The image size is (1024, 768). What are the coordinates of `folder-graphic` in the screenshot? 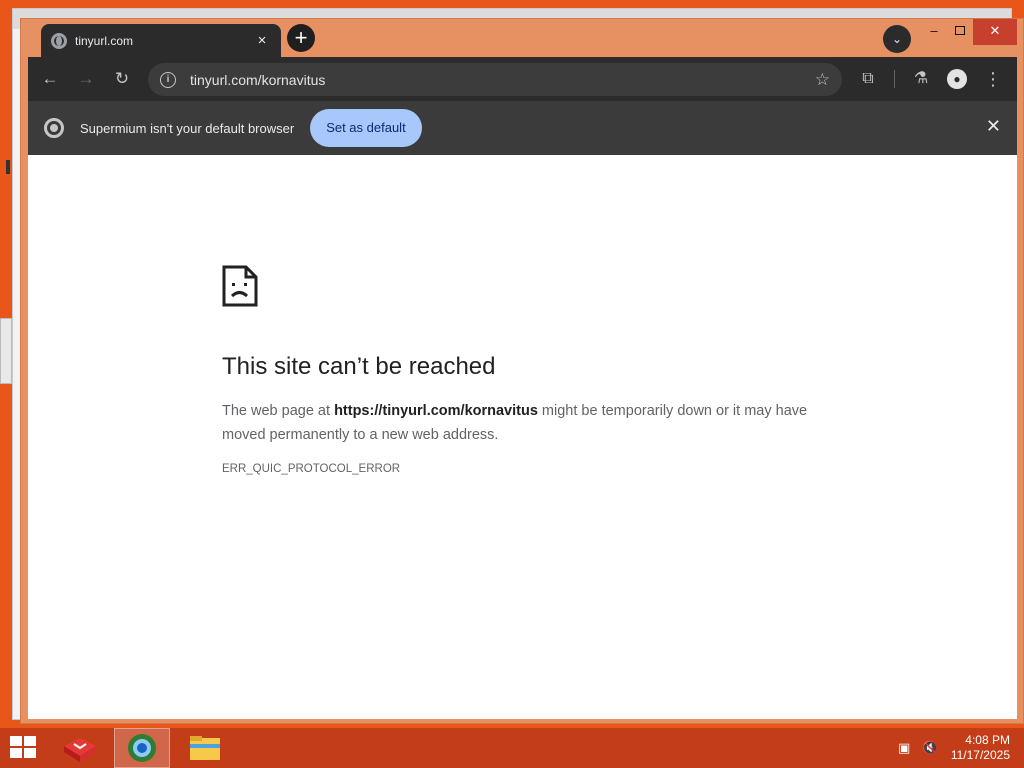 It's located at (205, 748).